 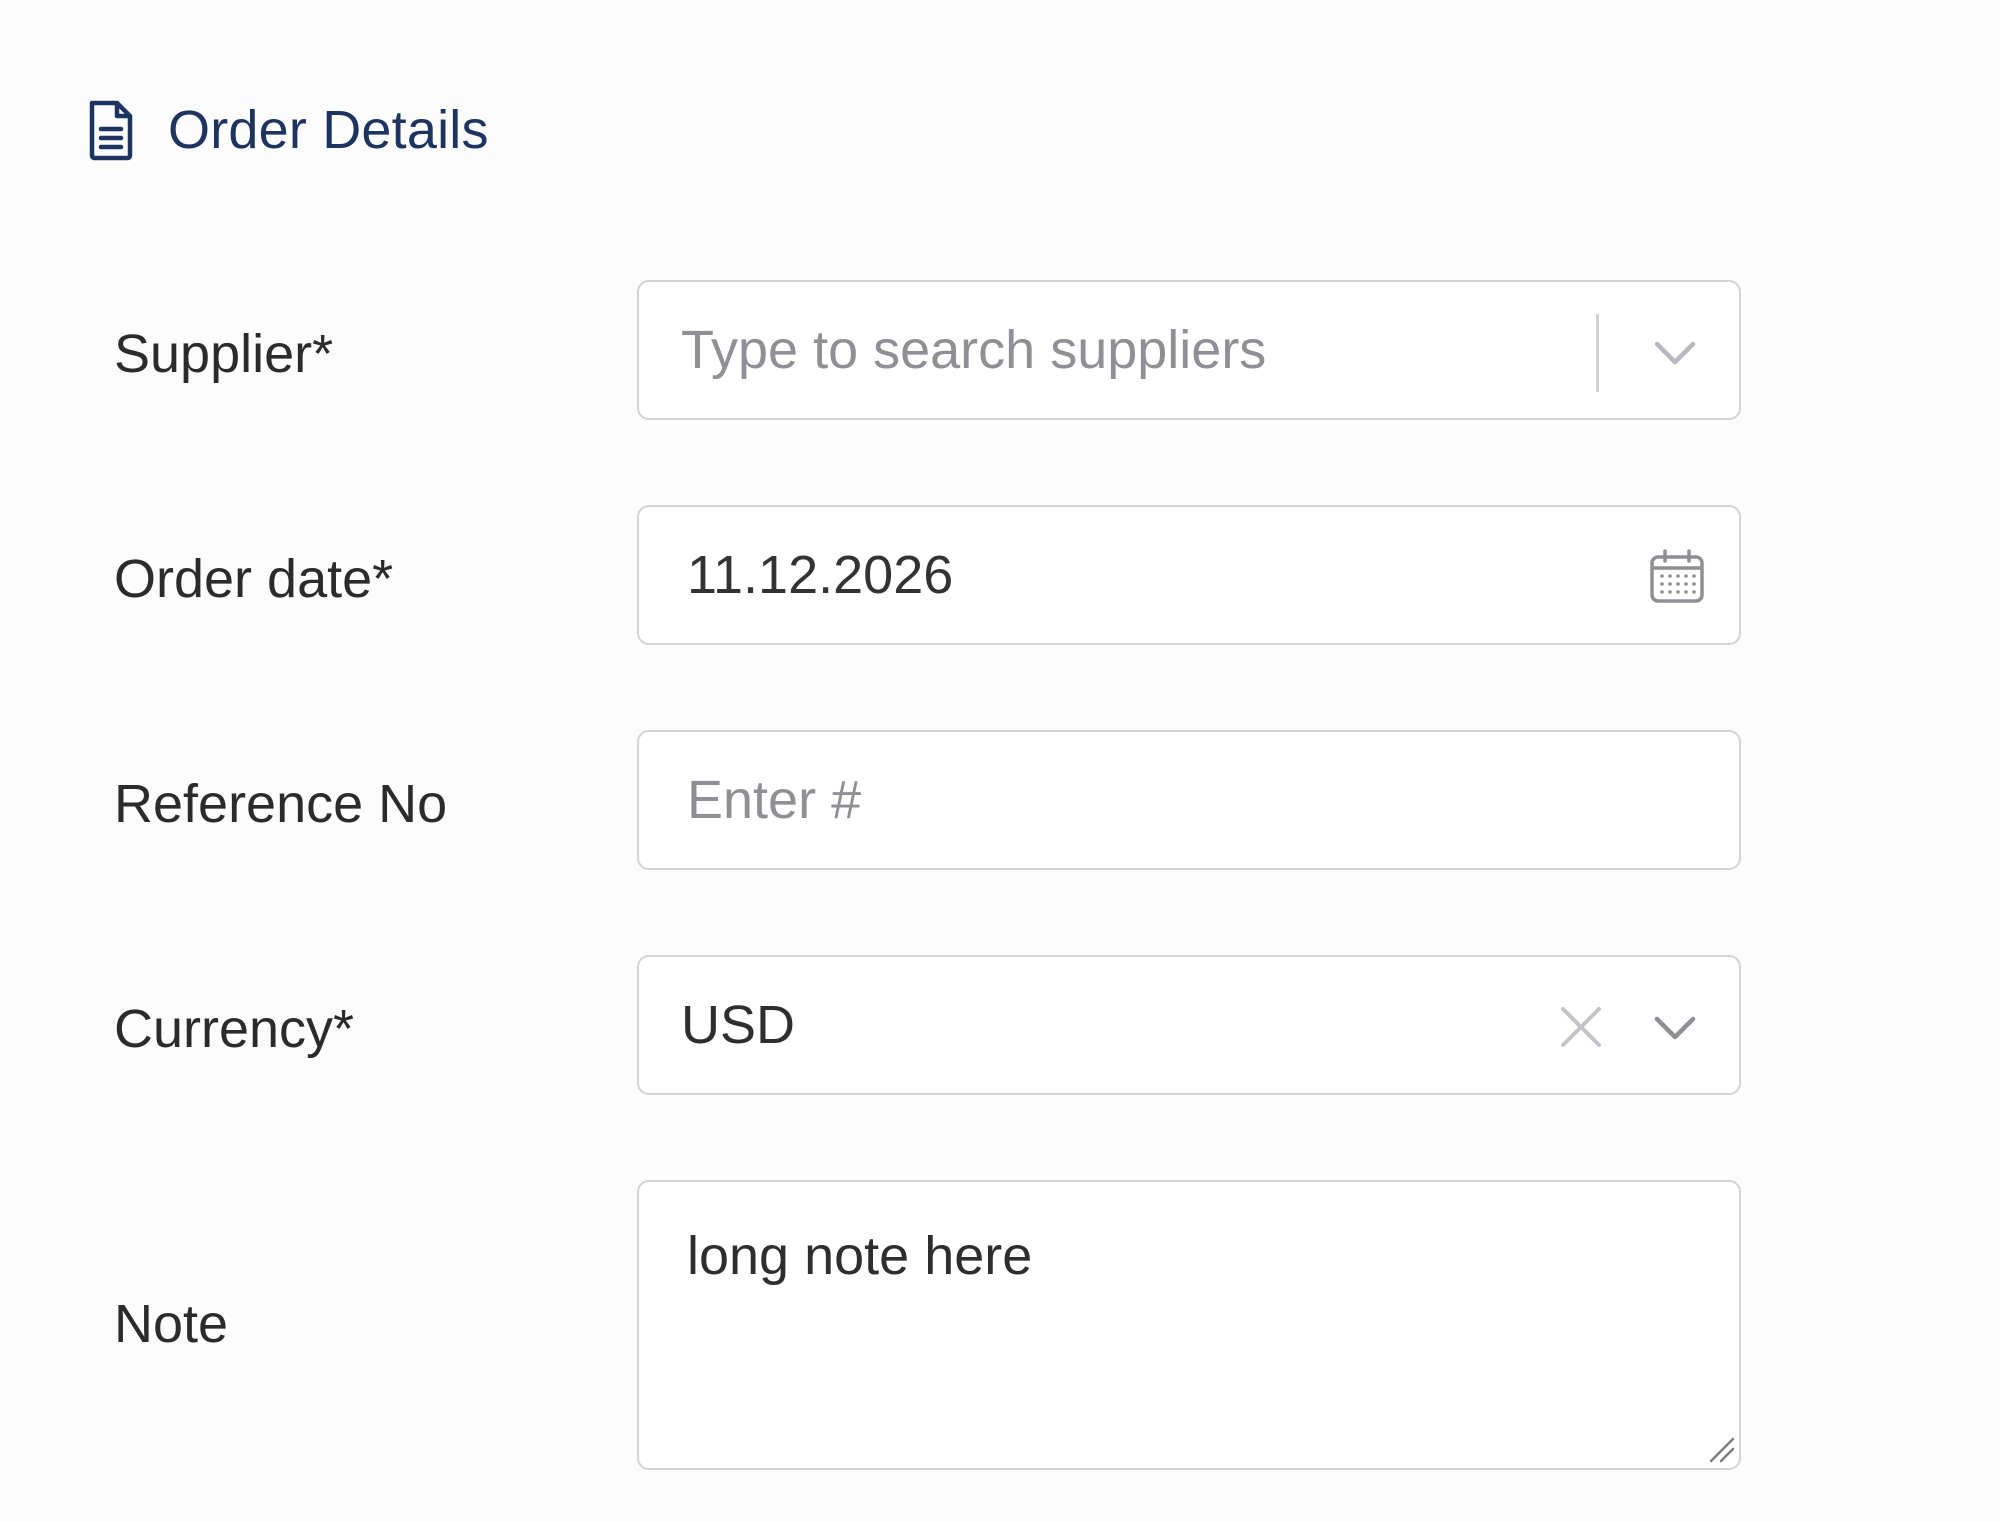 What do you see at coordinates (254, 579) in the screenshot?
I see `order-date-label: Order date*` at bounding box center [254, 579].